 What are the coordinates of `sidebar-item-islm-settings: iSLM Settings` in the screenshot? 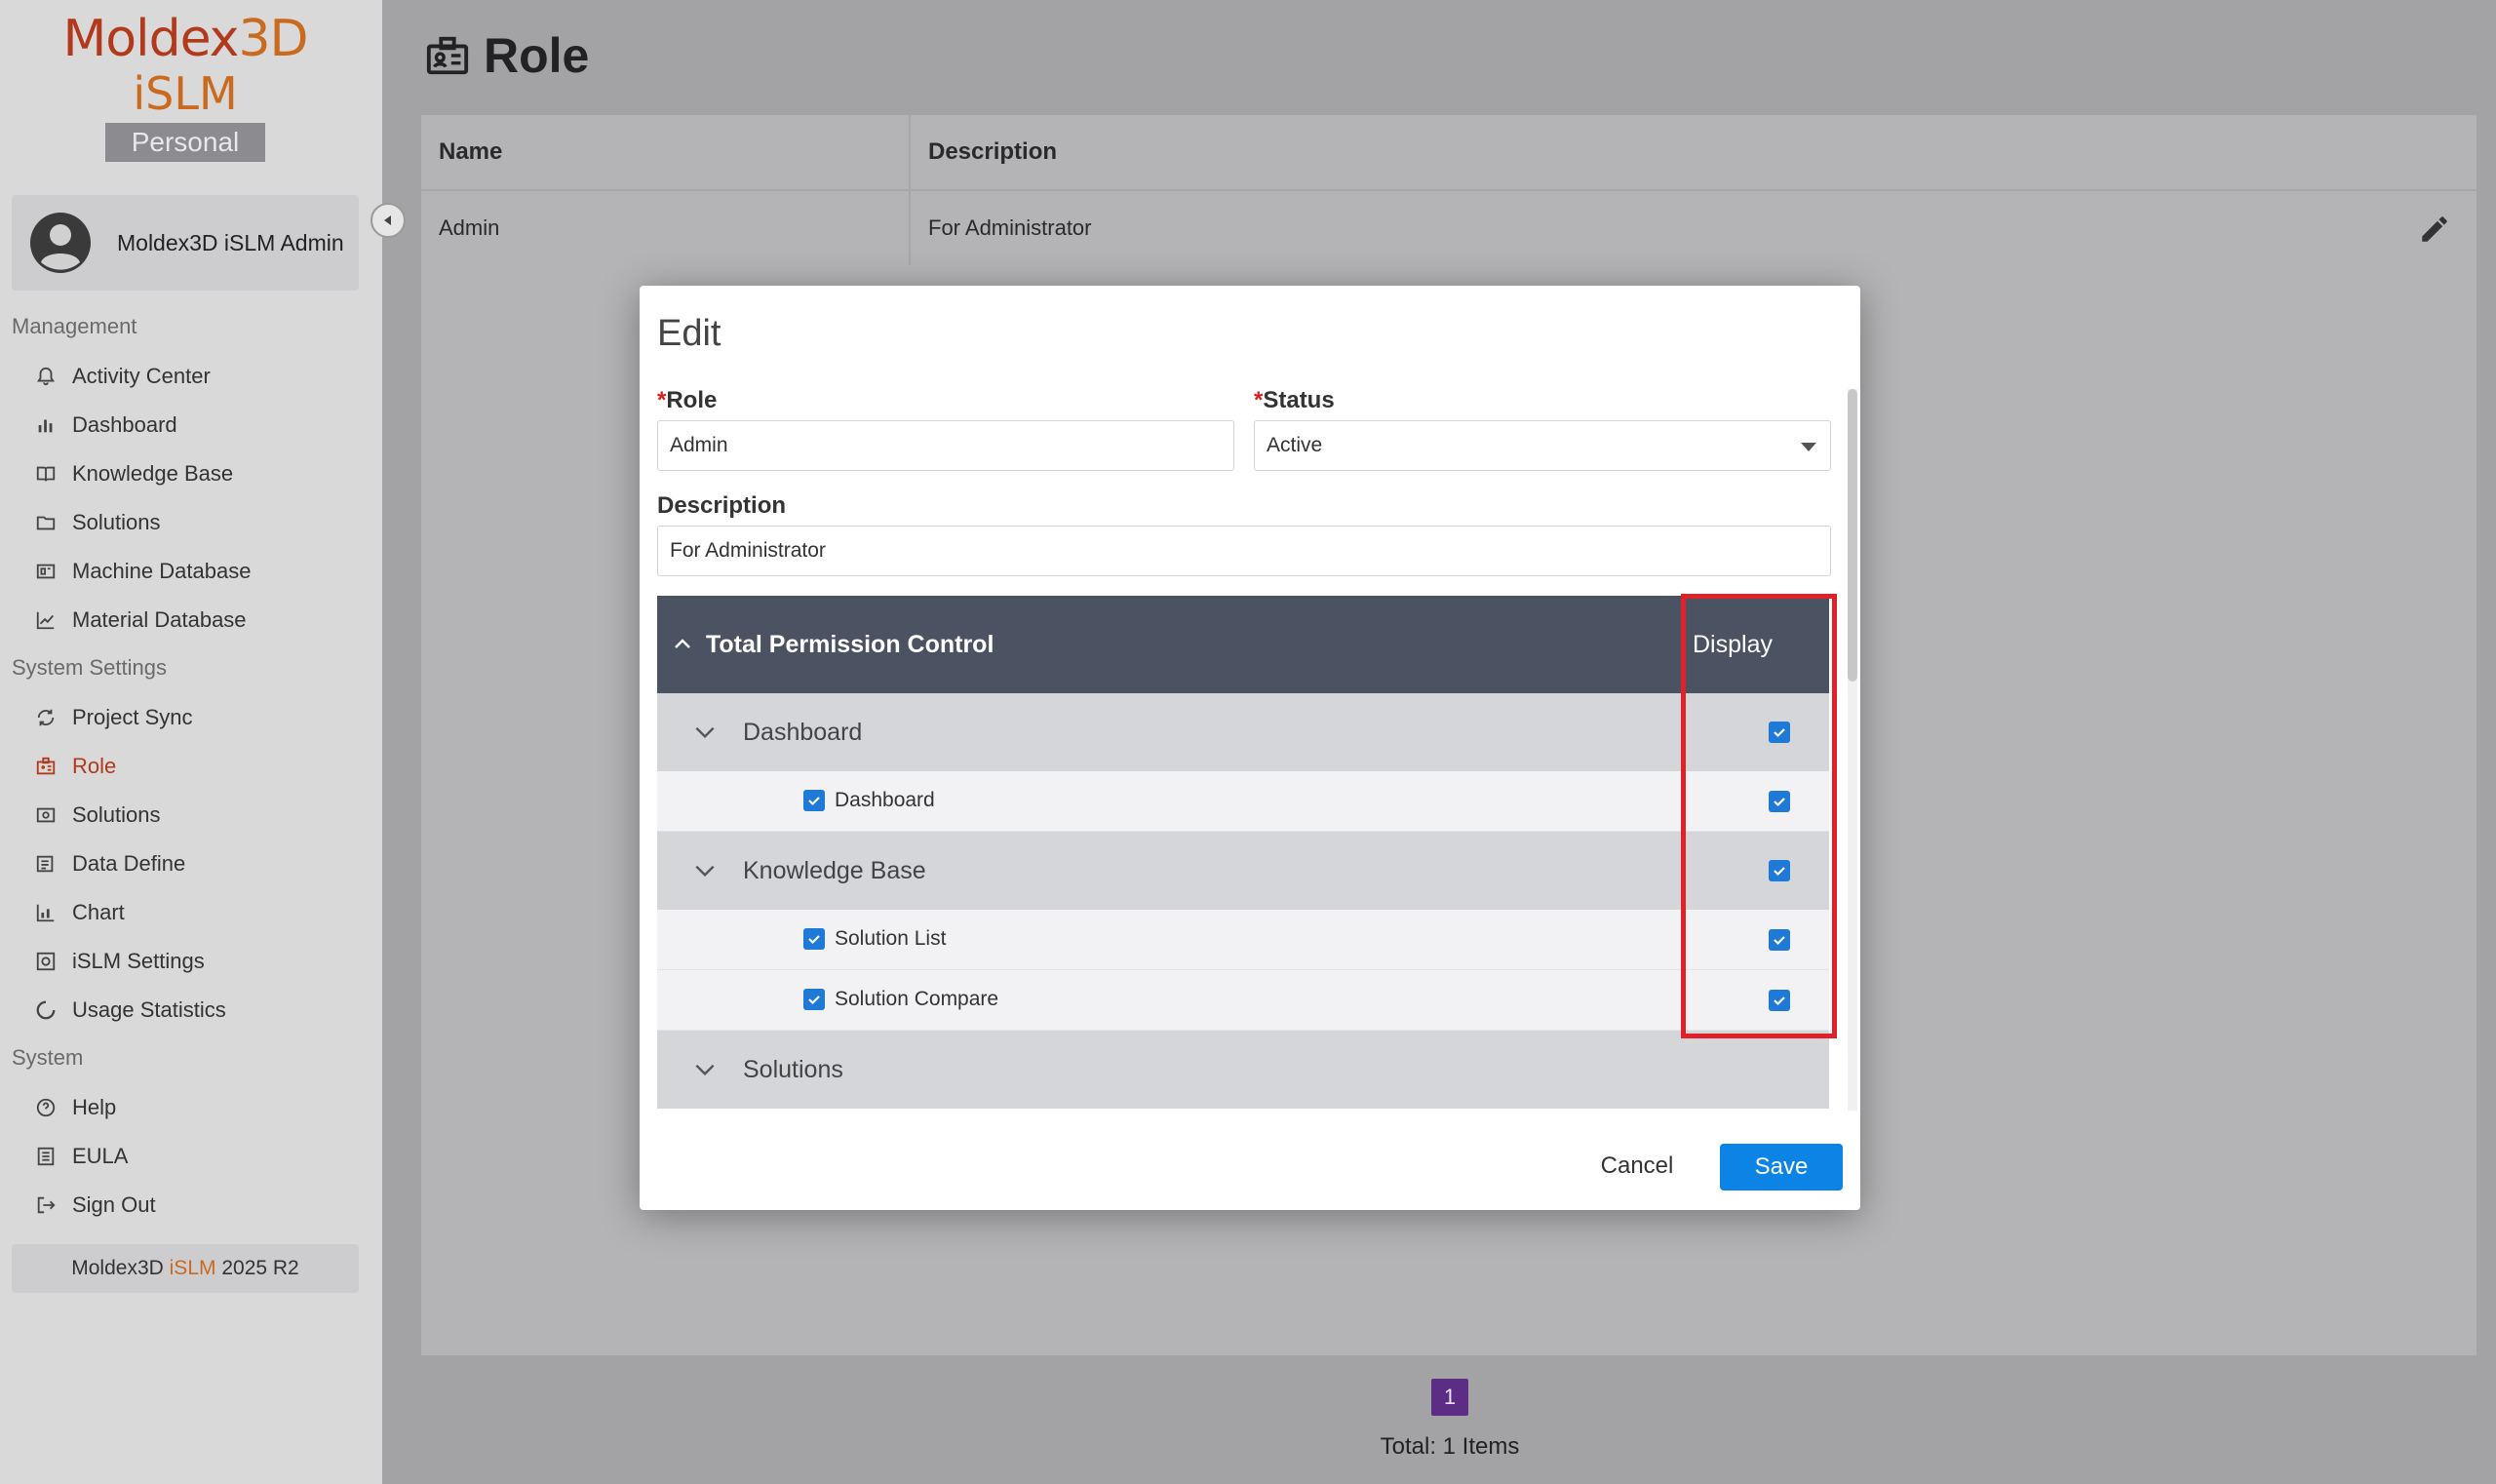 It's located at (120, 961).